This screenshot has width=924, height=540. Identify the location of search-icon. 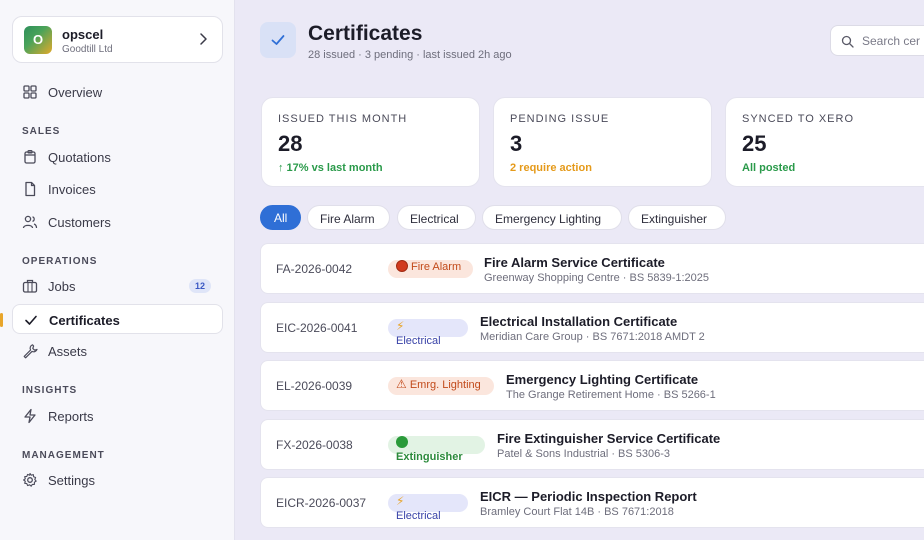
(847, 41).